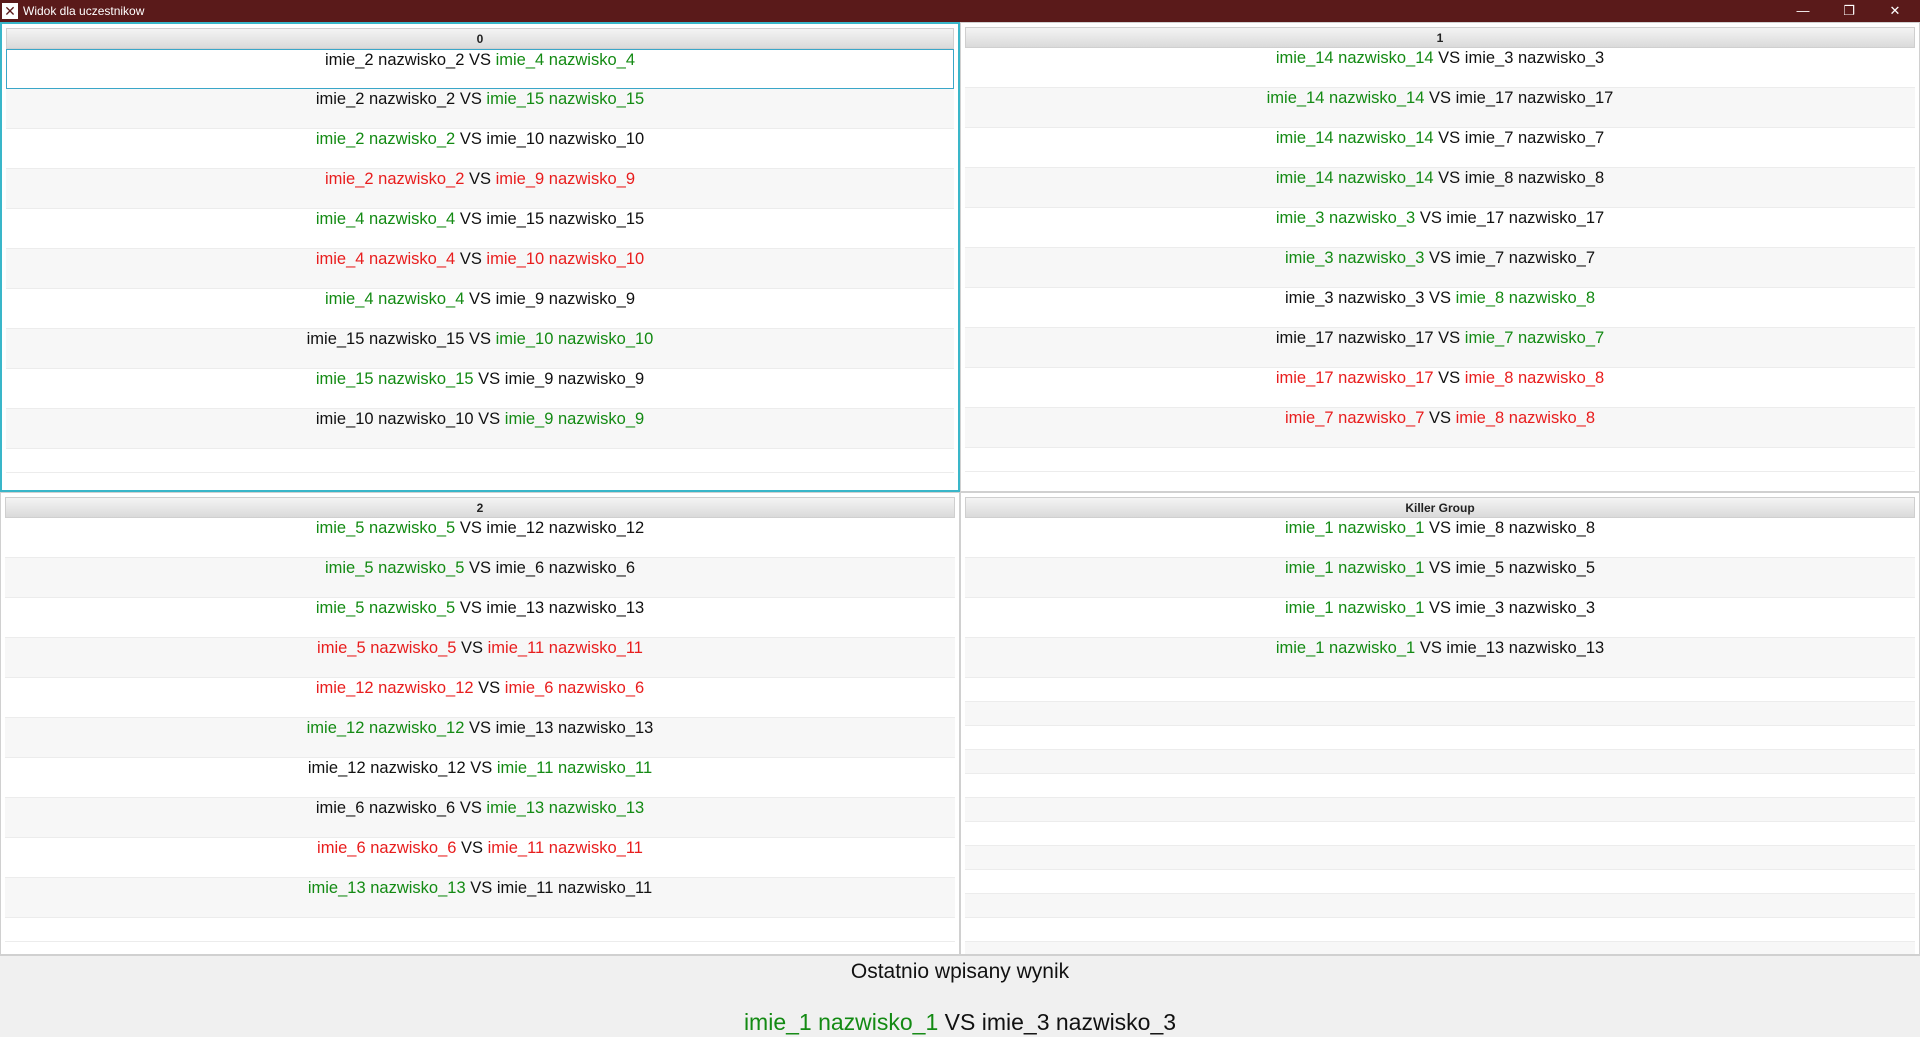  Describe the element at coordinates (480, 578) in the screenshot. I see `match-row: imie_5 nazwisko_5 VS imie_6 nazwisko_6` at that location.